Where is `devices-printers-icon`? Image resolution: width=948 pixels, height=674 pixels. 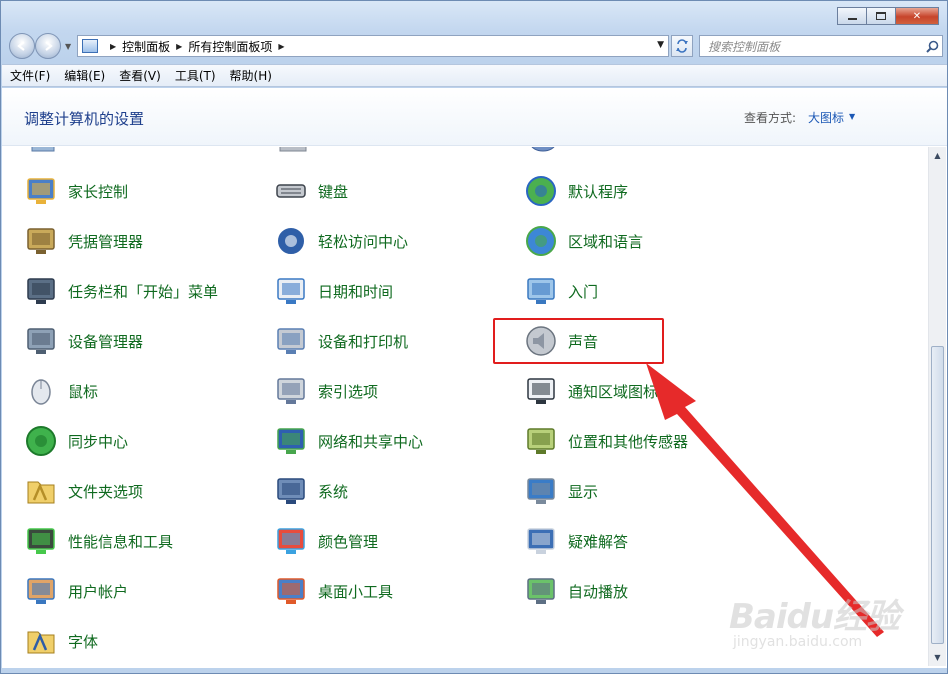
devices-printers-icon is located at coordinates (291, 341).